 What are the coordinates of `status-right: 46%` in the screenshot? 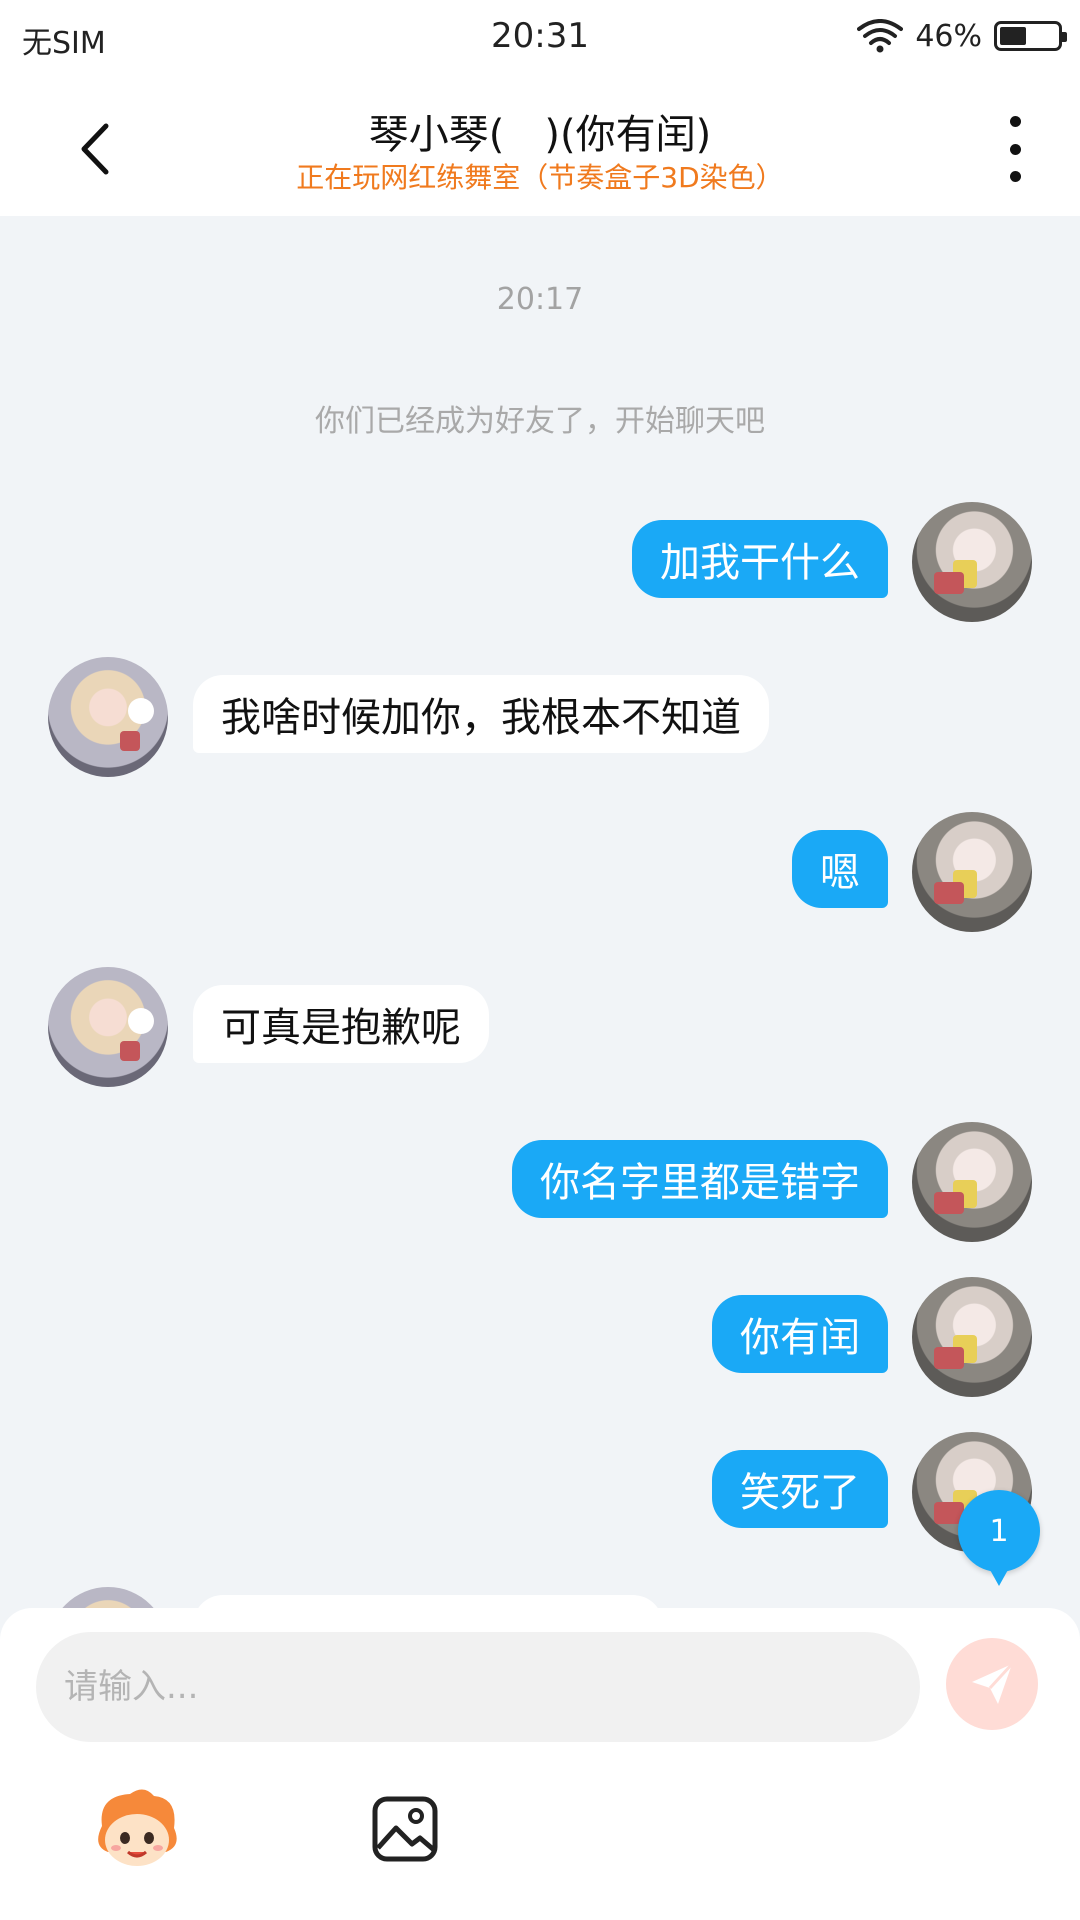 It's located at (962, 36).